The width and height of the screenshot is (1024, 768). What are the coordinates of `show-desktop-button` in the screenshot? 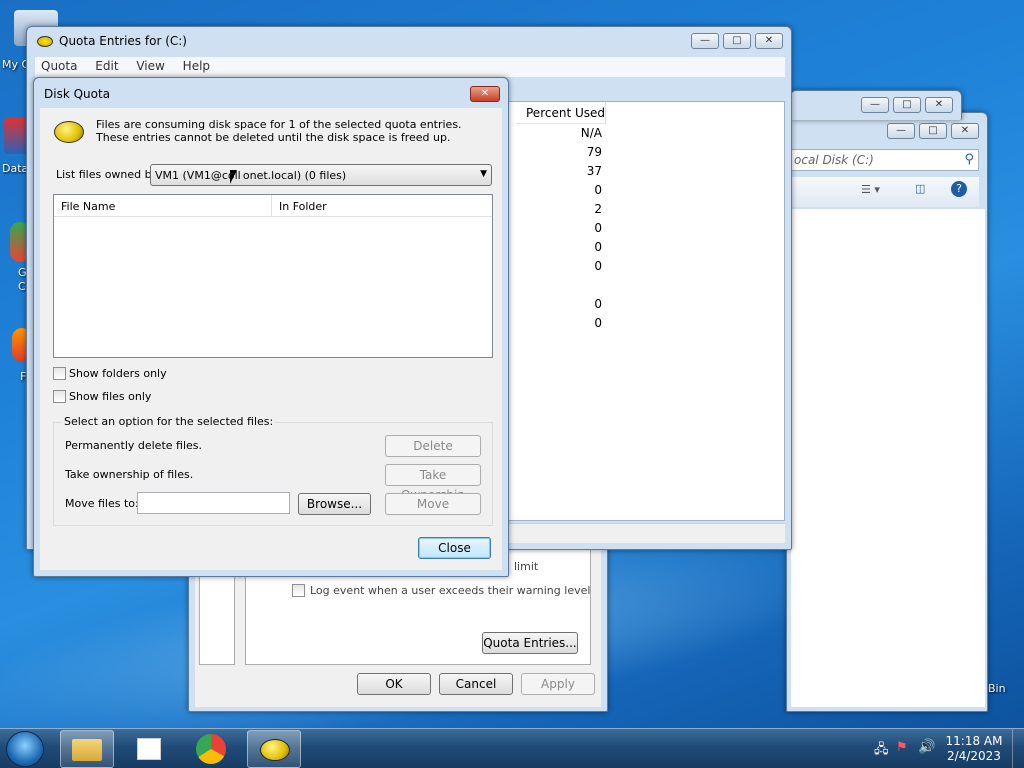 It's located at (1018, 748).